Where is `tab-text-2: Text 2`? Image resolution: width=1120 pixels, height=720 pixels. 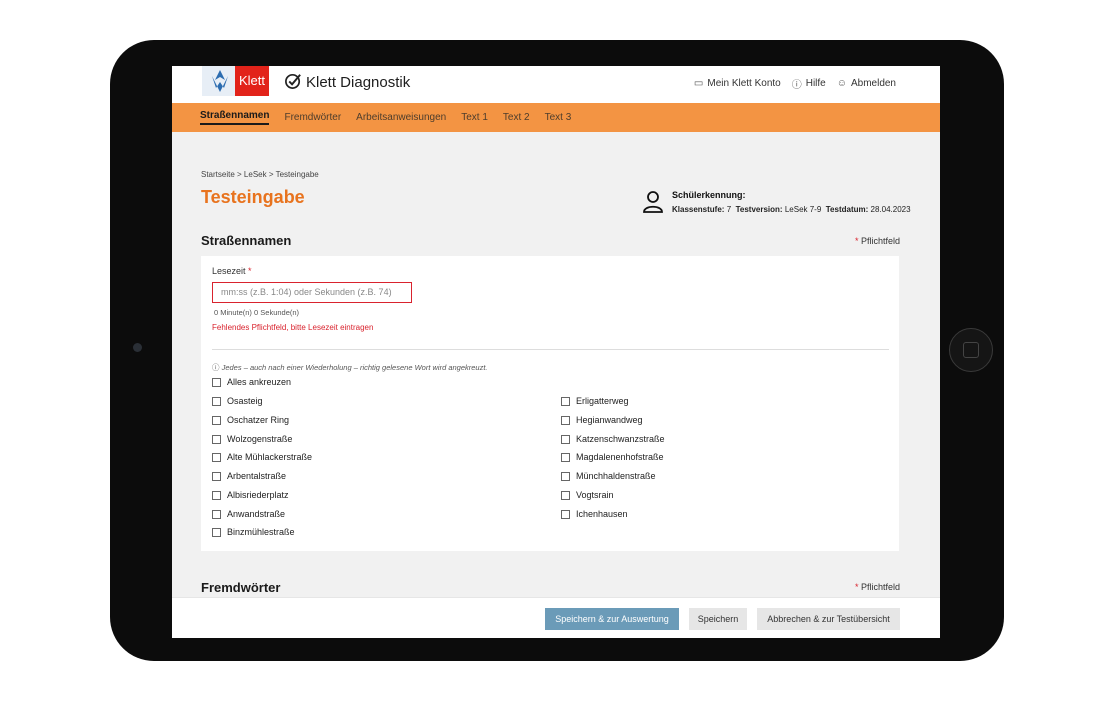 tab-text-2: Text 2 is located at coordinates (516, 117).